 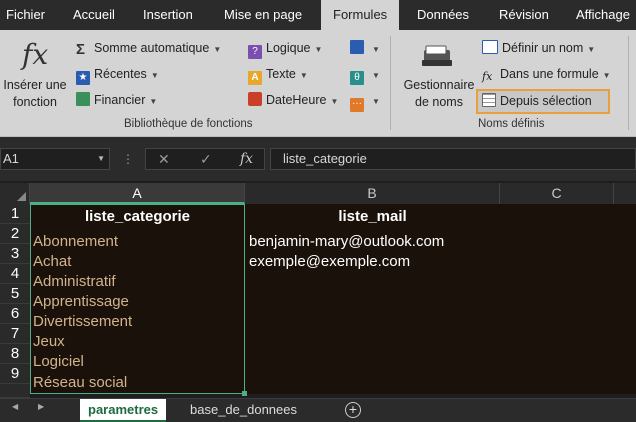 What do you see at coordinates (372, 193) in the screenshot?
I see `column-header-b: B` at bounding box center [372, 193].